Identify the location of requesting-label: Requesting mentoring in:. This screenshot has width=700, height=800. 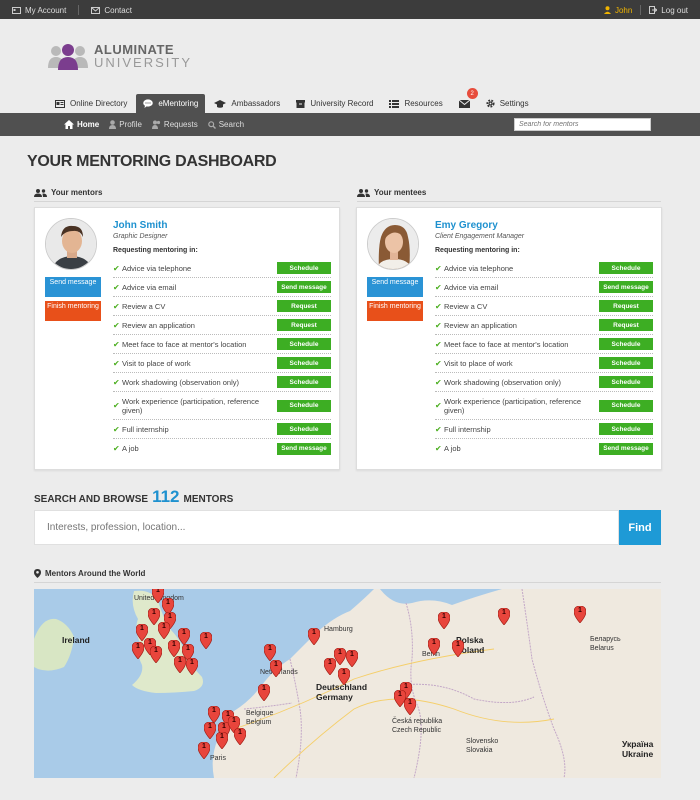
(155, 250).